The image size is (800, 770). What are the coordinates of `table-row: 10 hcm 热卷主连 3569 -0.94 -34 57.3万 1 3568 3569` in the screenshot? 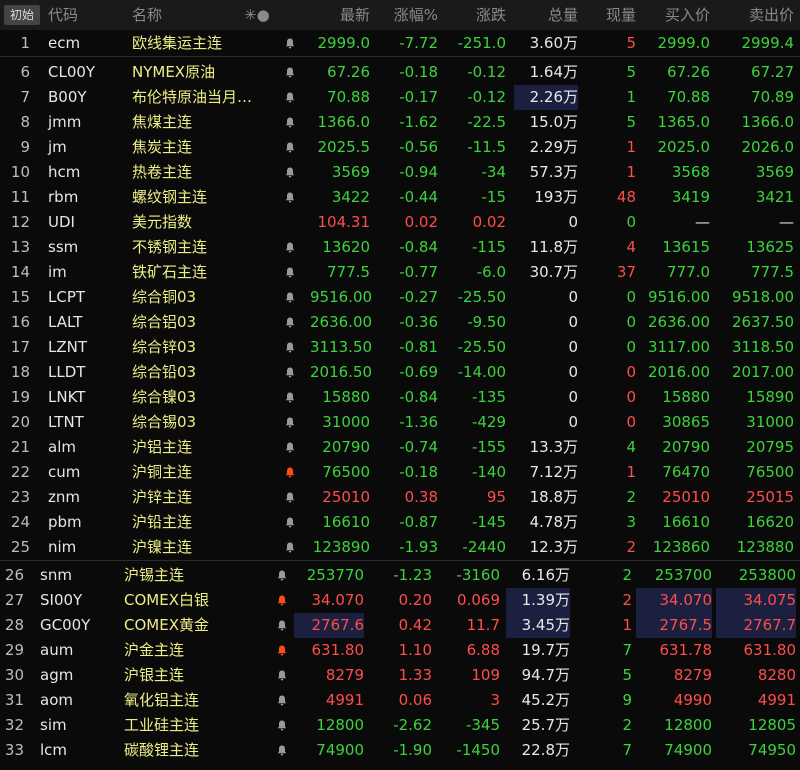 It's located at (400, 172).